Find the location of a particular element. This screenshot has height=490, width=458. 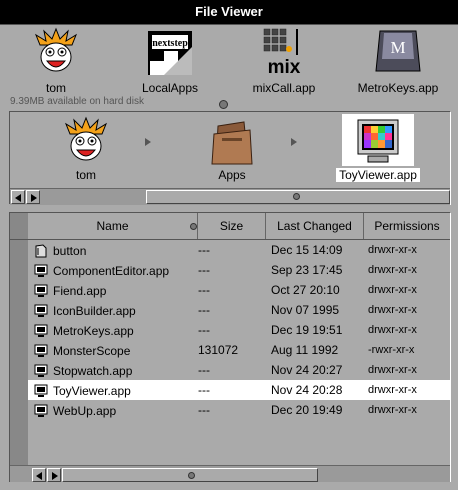

shelf-item-label: tom is located at coordinates (55, 88).